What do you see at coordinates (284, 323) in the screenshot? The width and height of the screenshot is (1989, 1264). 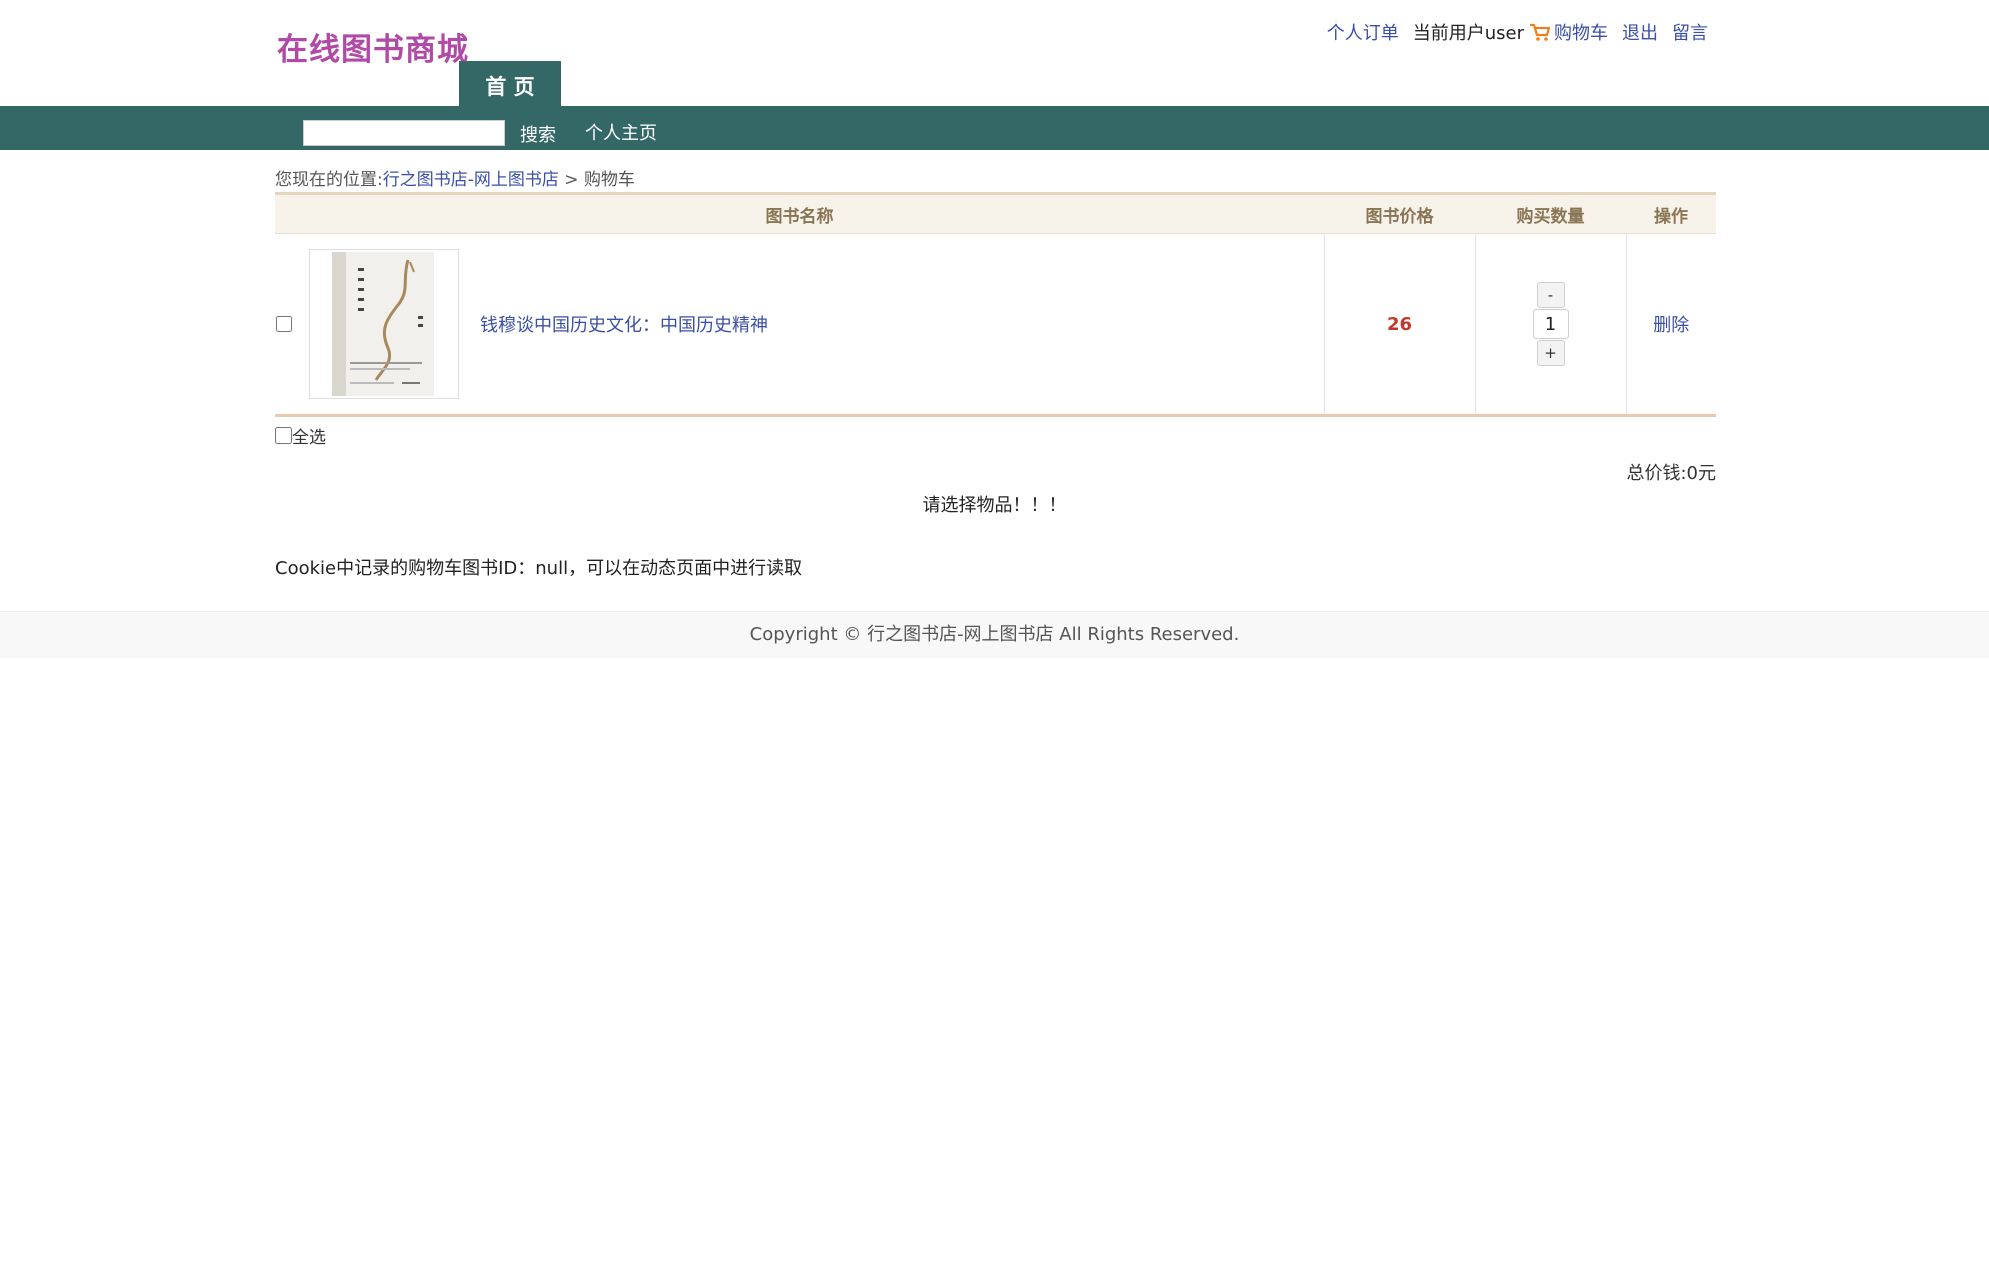 I see `item-checkbox` at bounding box center [284, 323].